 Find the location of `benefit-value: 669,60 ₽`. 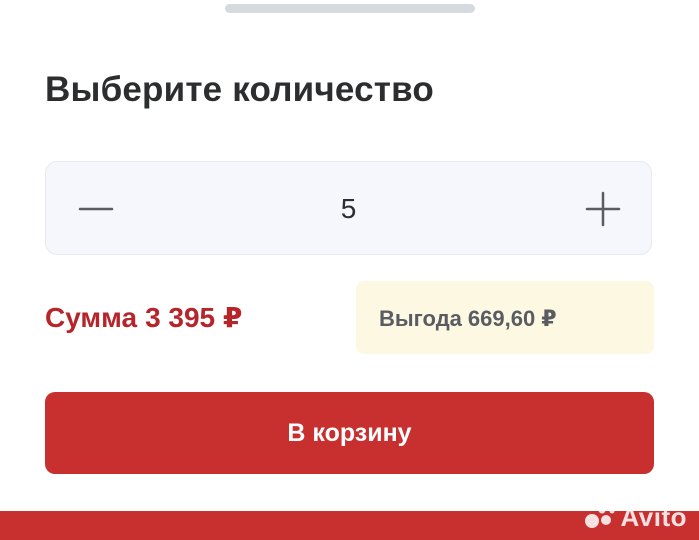

benefit-value: 669,60 ₽ is located at coordinates (512, 318).